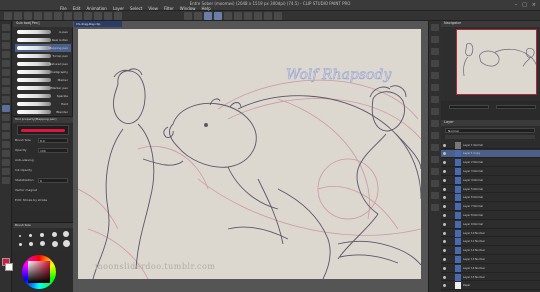 The width and height of the screenshot is (540, 292). I want to click on layer-row: Layer 1 Copy, so click(490, 154).